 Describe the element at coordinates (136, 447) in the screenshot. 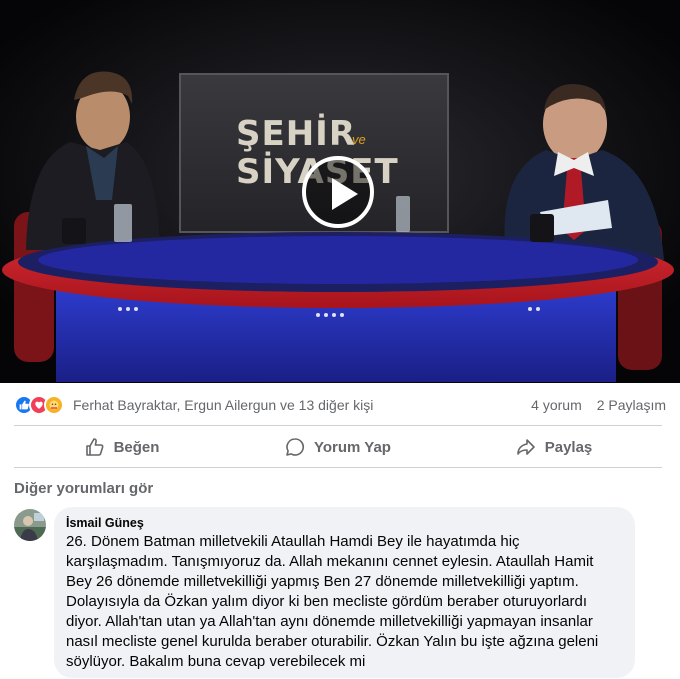

I see `like-label: Beğen` at that location.